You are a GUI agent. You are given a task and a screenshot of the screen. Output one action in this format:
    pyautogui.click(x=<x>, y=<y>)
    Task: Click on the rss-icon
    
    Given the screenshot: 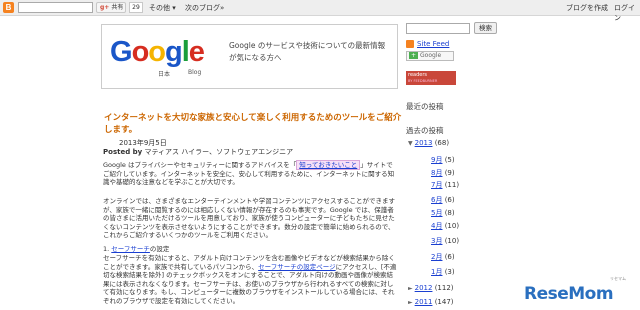 What is the action you would take?
    pyautogui.click(x=410, y=44)
    